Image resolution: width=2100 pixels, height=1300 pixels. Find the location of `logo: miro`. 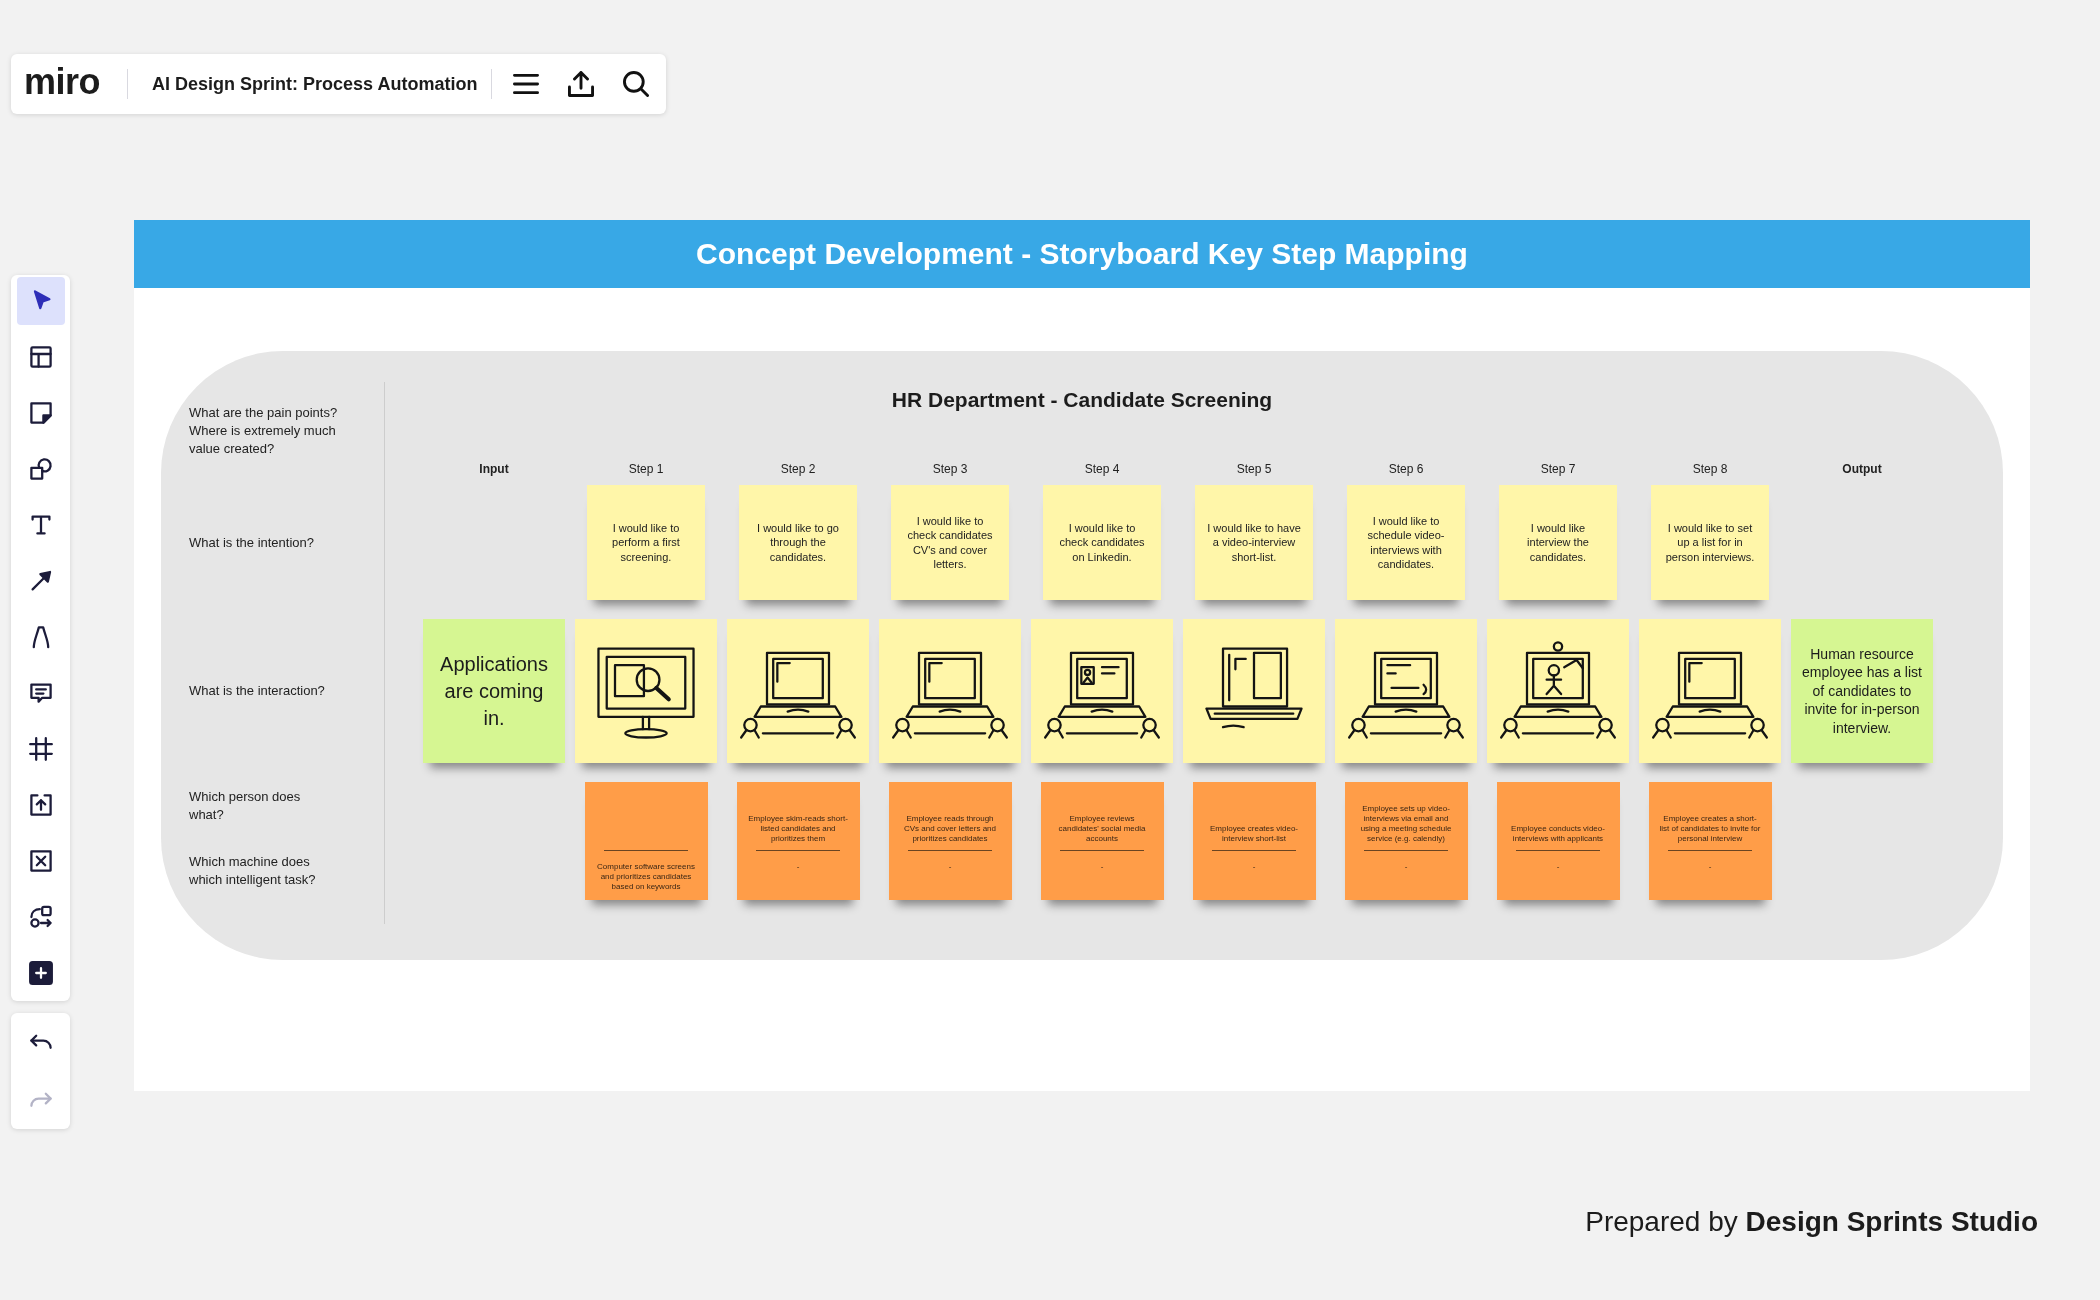

logo: miro is located at coordinates (62, 82).